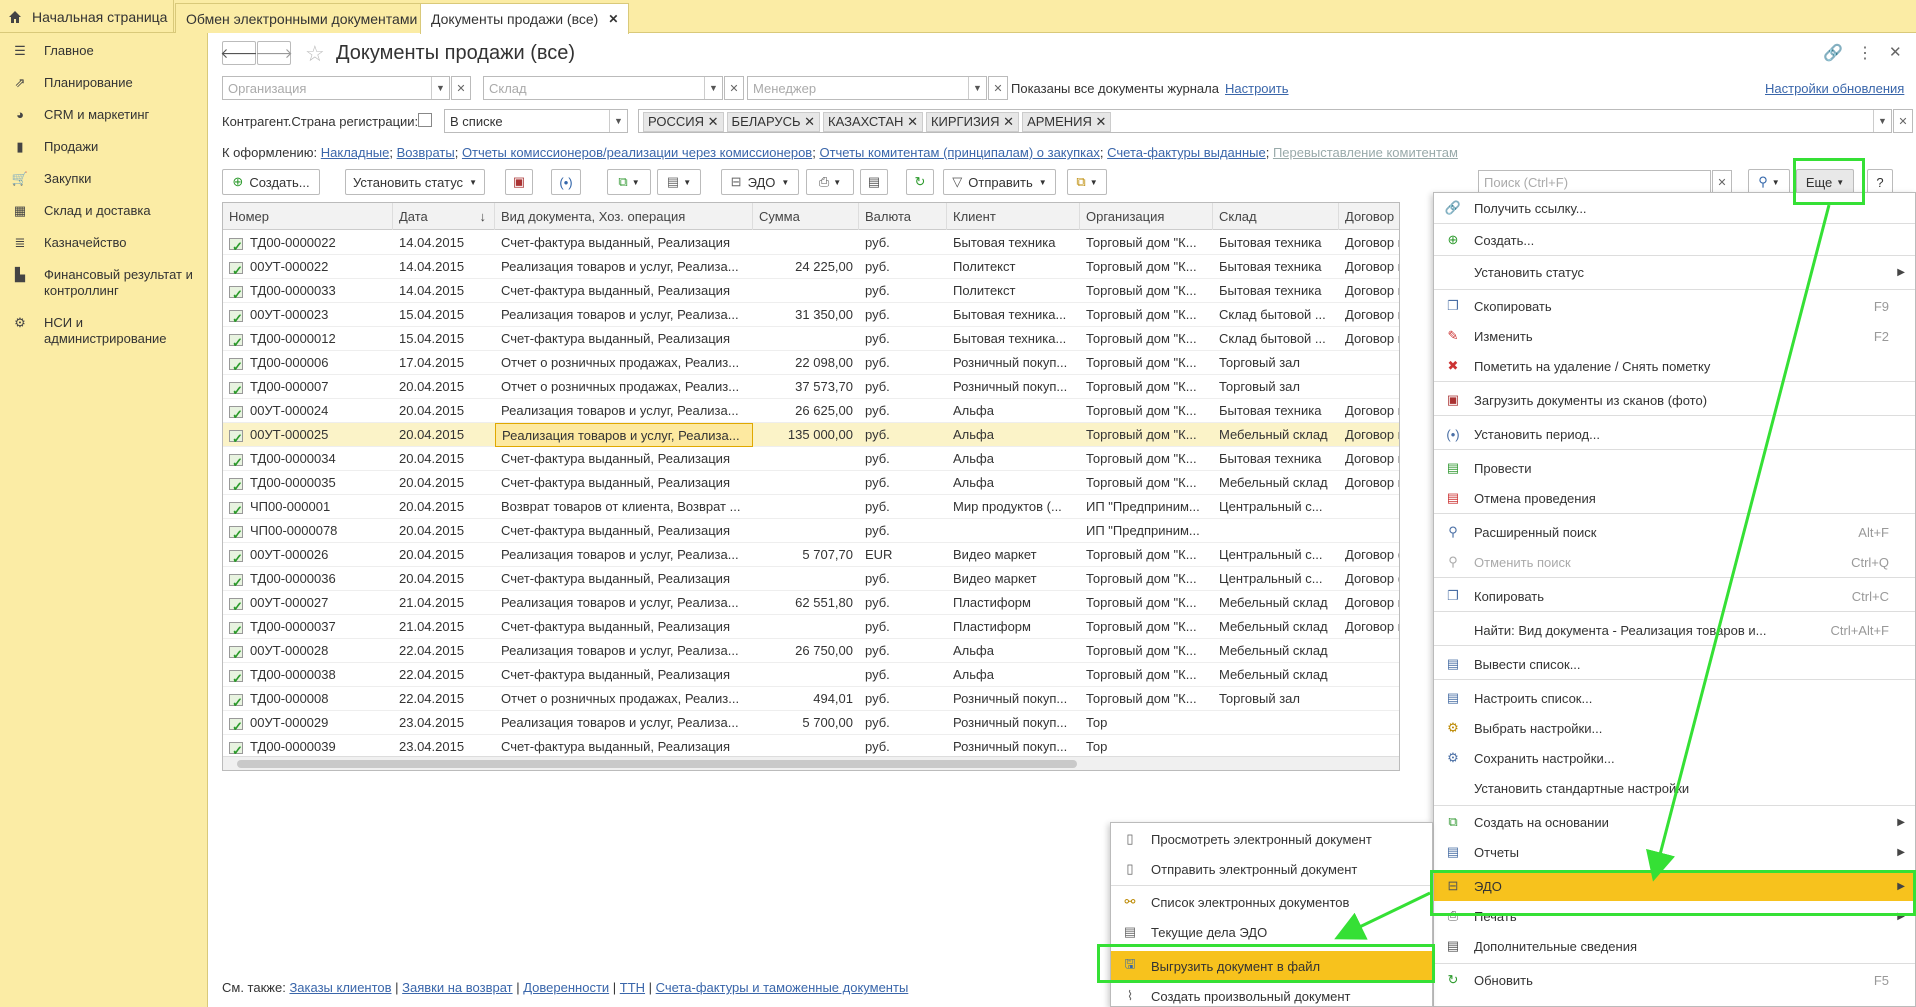 This screenshot has width=1916, height=1007. What do you see at coordinates (1382, 915) in the screenshot?
I see `arrow-to-export` at bounding box center [1382, 915].